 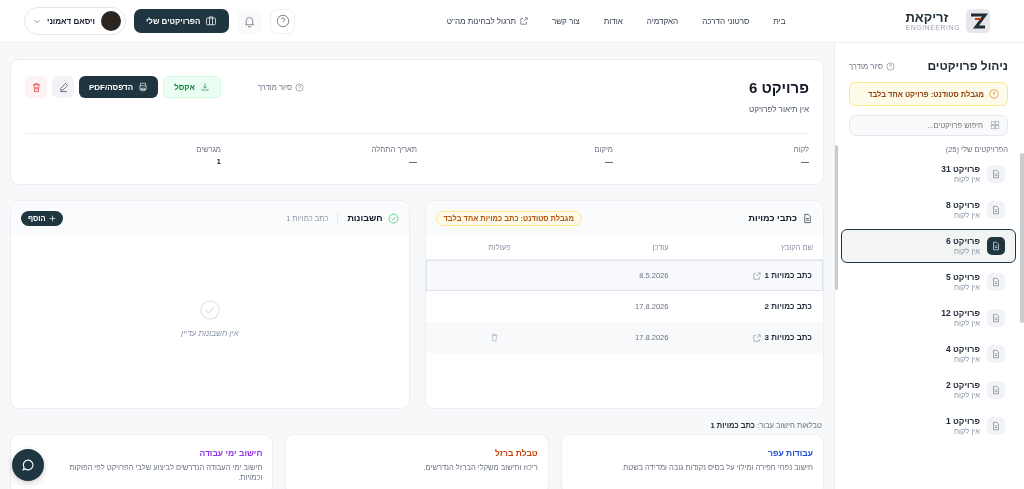 What do you see at coordinates (662, 21) in the screenshot?
I see `nav-link: האקדמיה` at bounding box center [662, 21].